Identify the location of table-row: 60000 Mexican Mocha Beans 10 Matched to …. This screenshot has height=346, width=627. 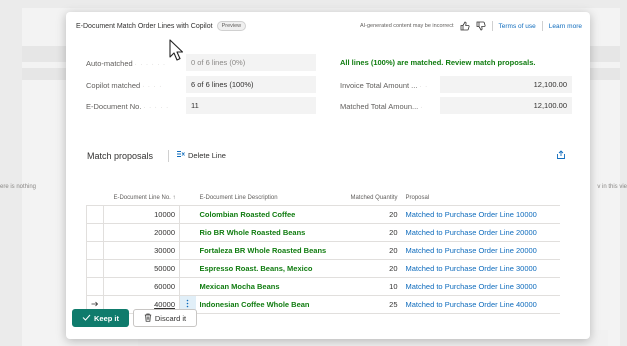
(323, 286).